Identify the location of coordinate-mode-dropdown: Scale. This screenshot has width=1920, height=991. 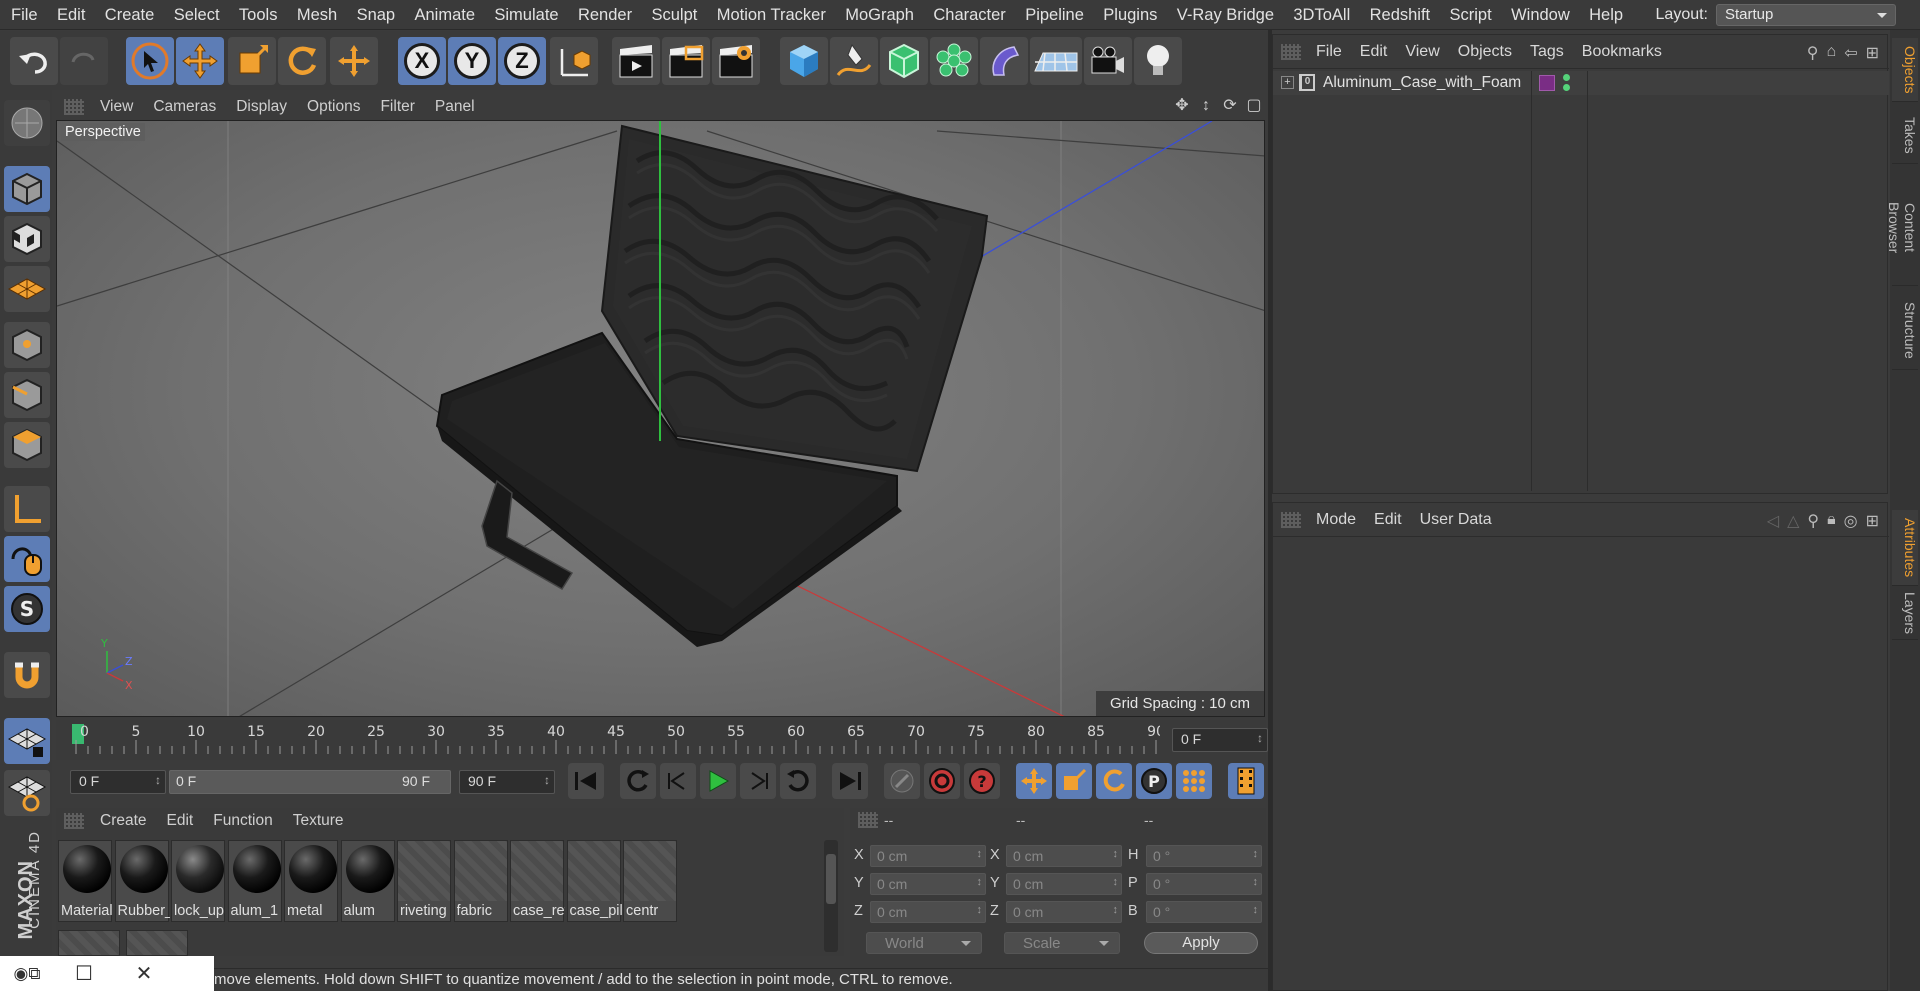
(1062, 943).